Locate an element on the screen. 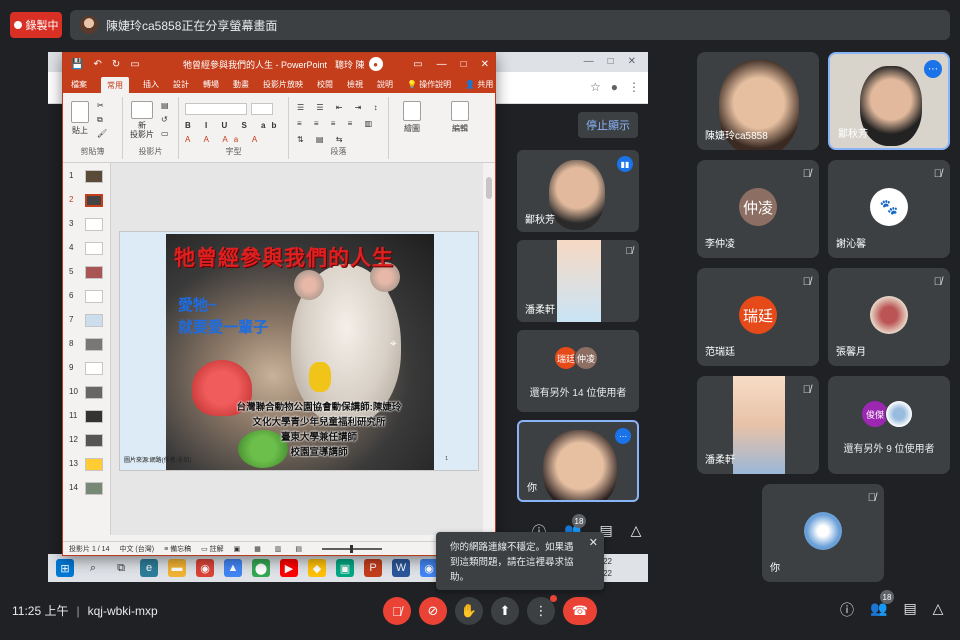 The image size is (960, 640). stop-presenting-button: 停止顯示 is located at coordinates (608, 125).